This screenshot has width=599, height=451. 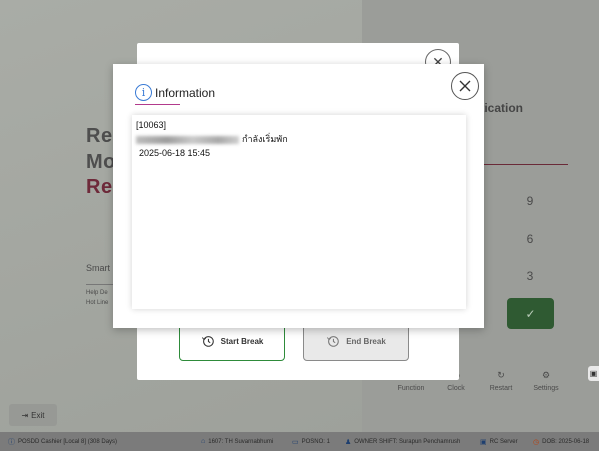 I want to click on welcome-text-line-2: Mo, so click(x=101, y=162).